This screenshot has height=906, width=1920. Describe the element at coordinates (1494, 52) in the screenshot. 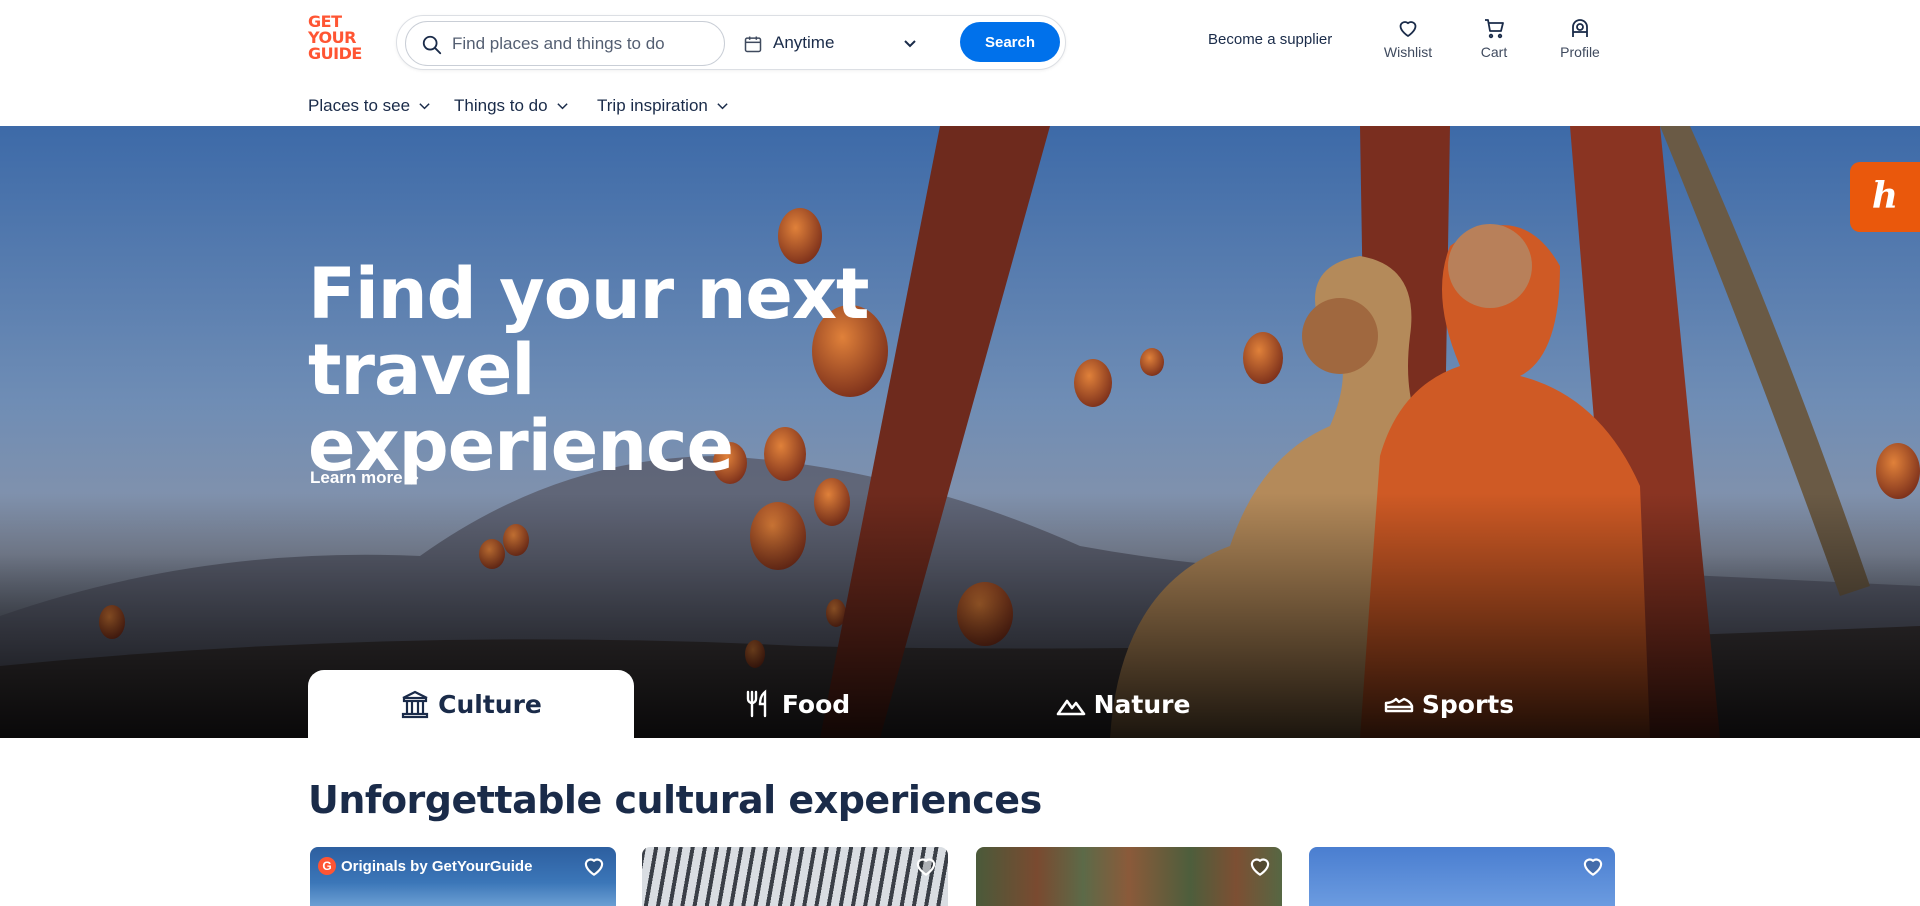

I see `cart-label: Cart` at that location.